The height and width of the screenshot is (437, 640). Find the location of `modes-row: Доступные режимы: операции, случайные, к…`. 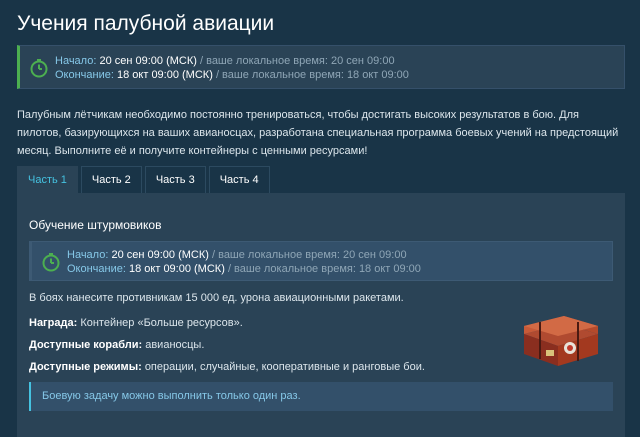

modes-row: Доступные режимы: операции, случайные, к… is located at coordinates (227, 367).